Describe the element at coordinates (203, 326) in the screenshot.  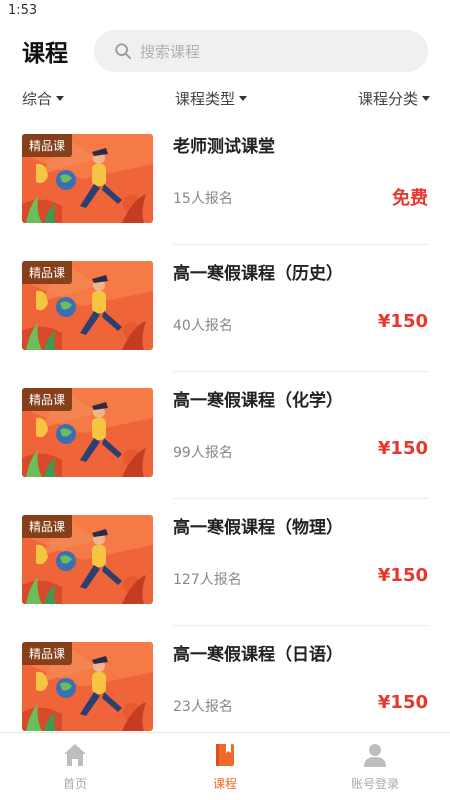
I see `enroll-count: 40人报名` at that location.